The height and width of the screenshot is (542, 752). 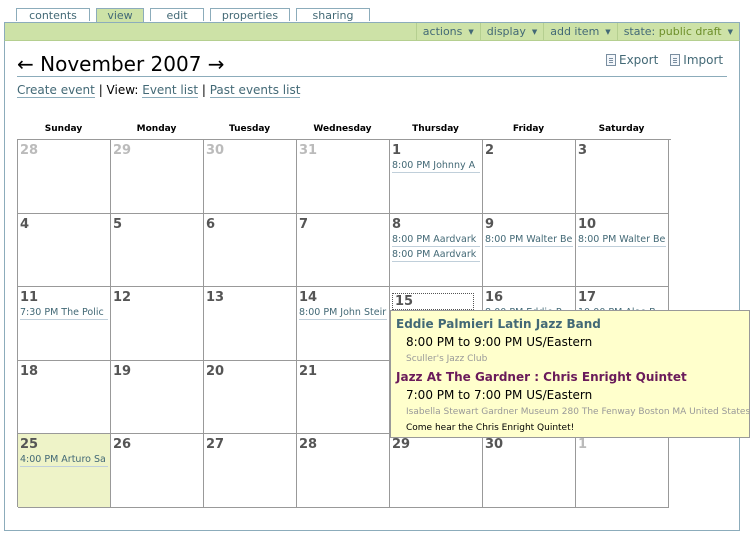 I want to click on previous-month-arrow: ←, so click(x=25, y=64).